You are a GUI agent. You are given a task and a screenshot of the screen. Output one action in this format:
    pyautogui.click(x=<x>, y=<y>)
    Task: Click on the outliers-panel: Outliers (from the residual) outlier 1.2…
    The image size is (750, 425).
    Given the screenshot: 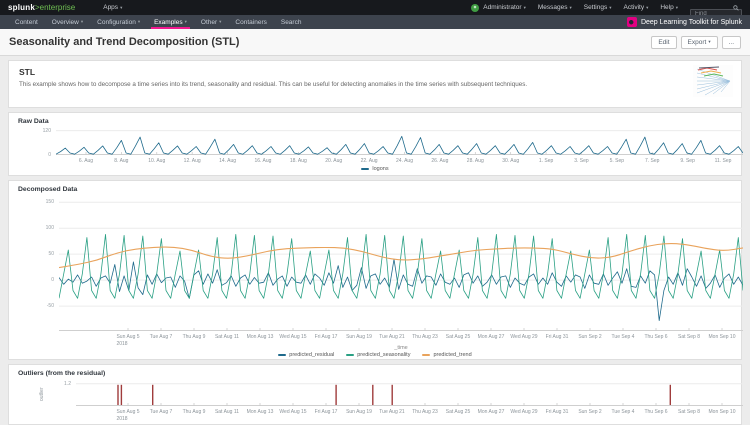 What is the action you would take?
    pyautogui.click(x=375, y=394)
    